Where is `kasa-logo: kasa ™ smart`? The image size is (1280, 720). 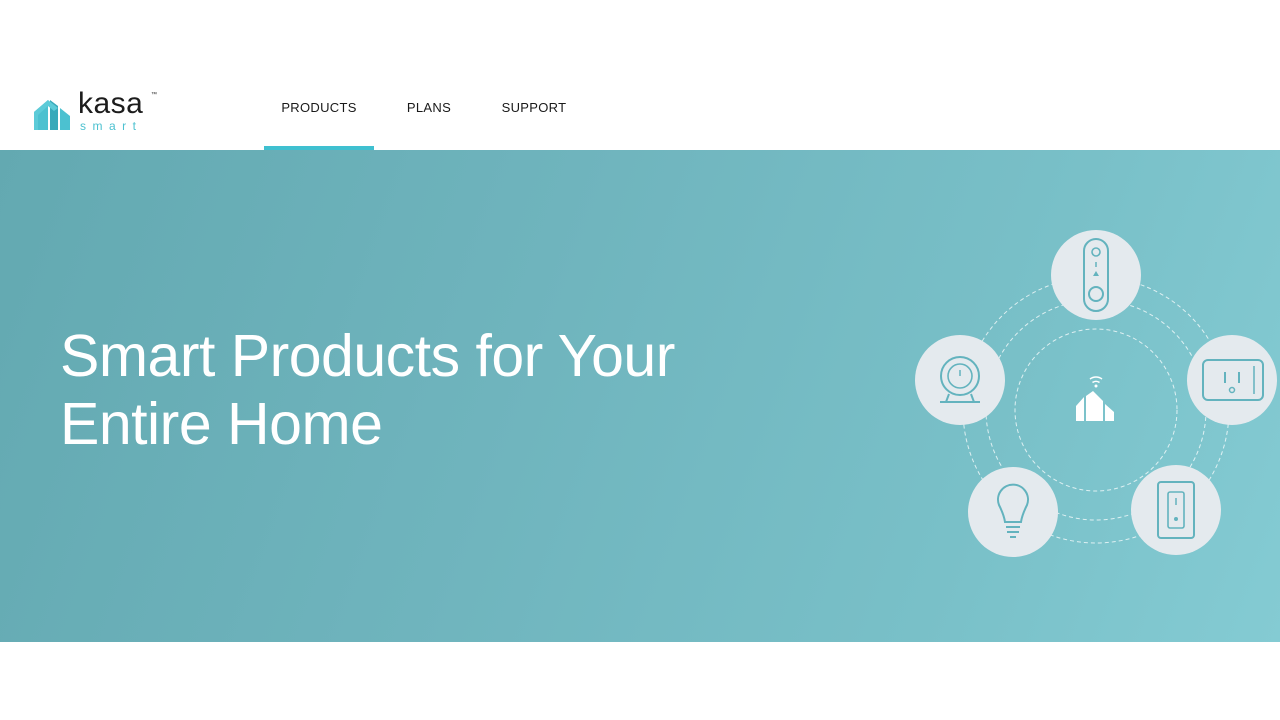
kasa-logo: kasa ™ smart is located at coordinates (102, 111).